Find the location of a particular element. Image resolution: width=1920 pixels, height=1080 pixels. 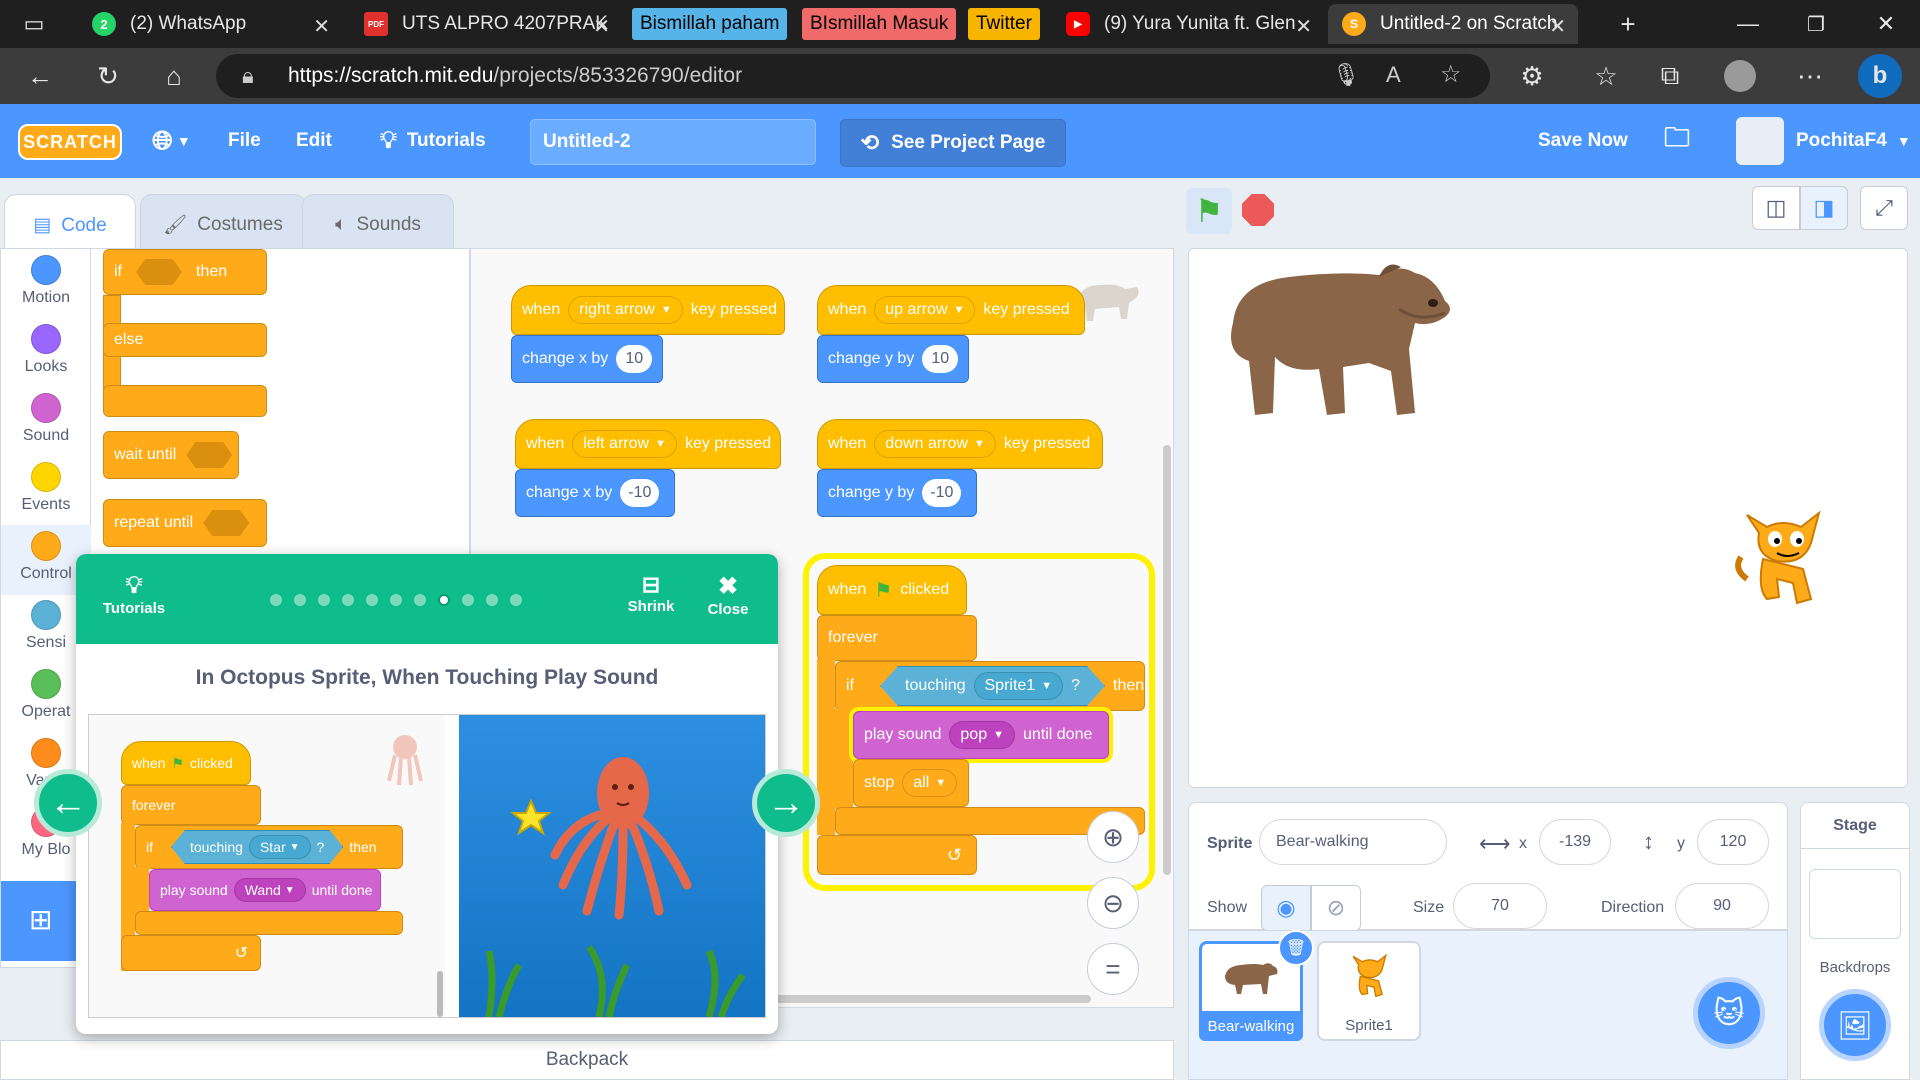

tab-costumes: 🖌︎ Costumes is located at coordinates (223, 225).